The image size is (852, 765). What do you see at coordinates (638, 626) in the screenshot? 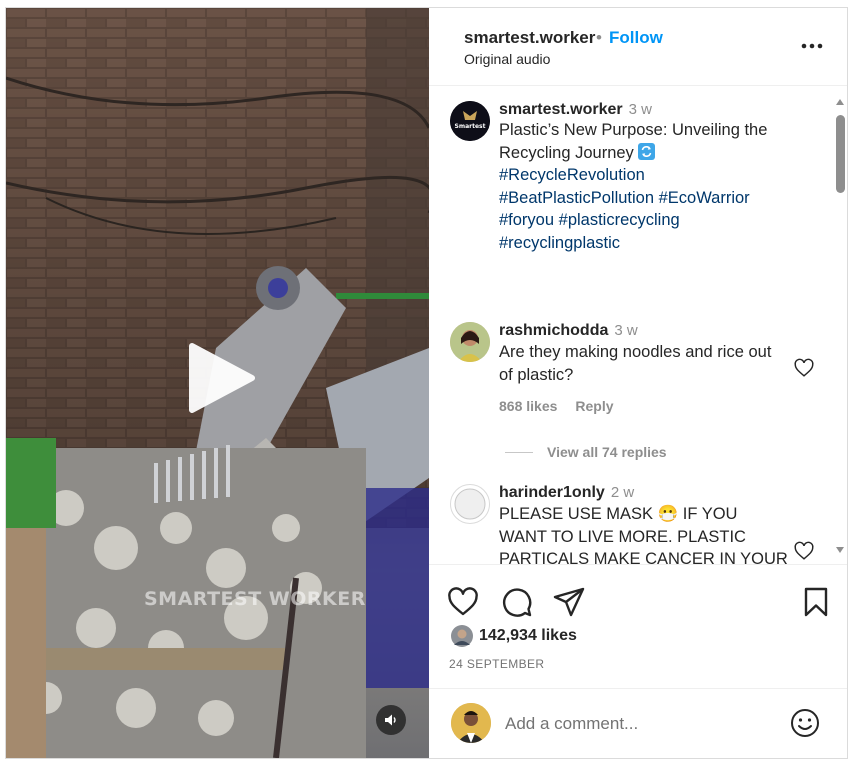
I see `post-actions: 142,934 likes 24 SEPTEMBER` at bounding box center [638, 626].